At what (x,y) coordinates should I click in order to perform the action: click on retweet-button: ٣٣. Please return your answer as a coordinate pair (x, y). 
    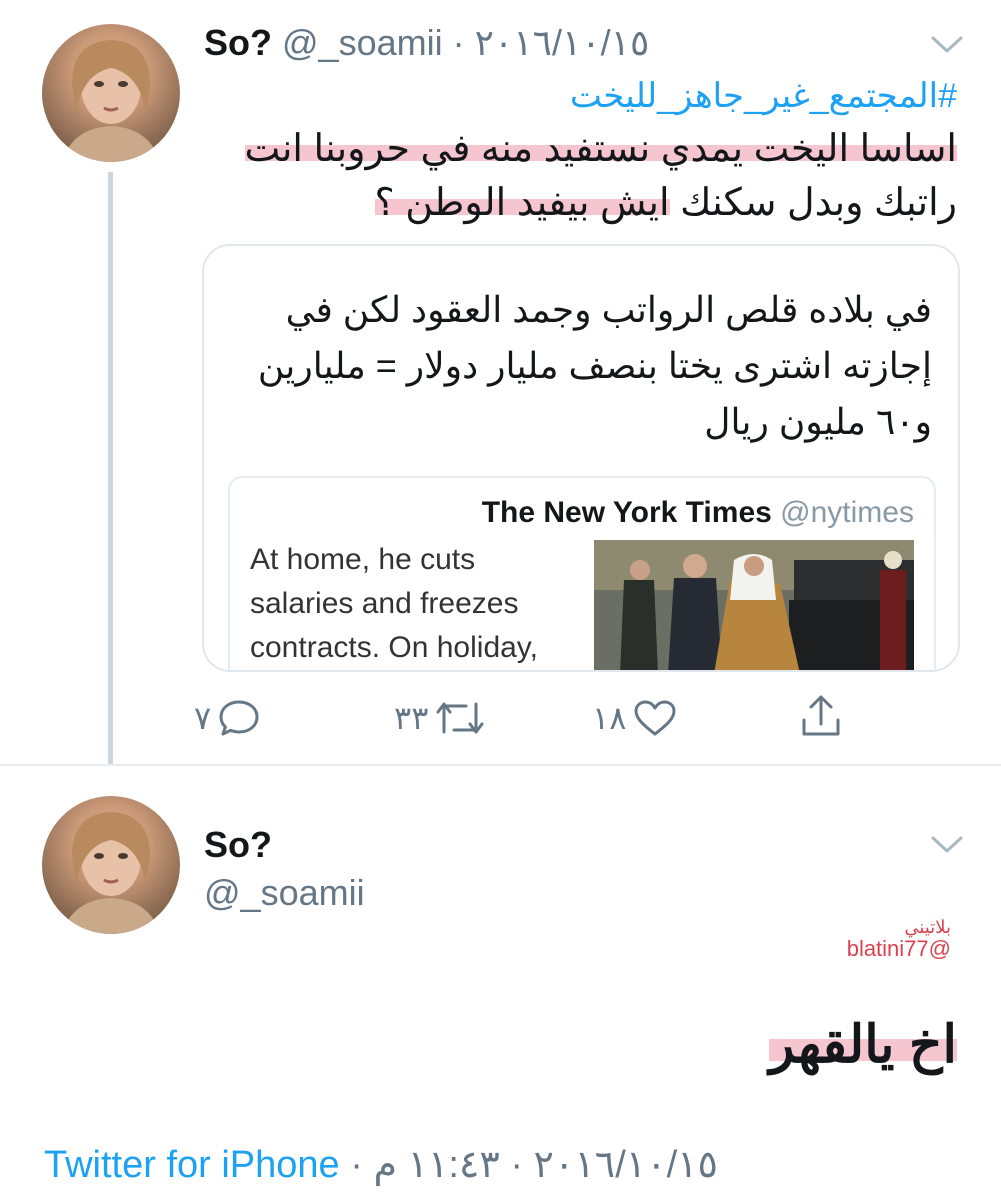
    Looking at the image, I should click on (440, 718).